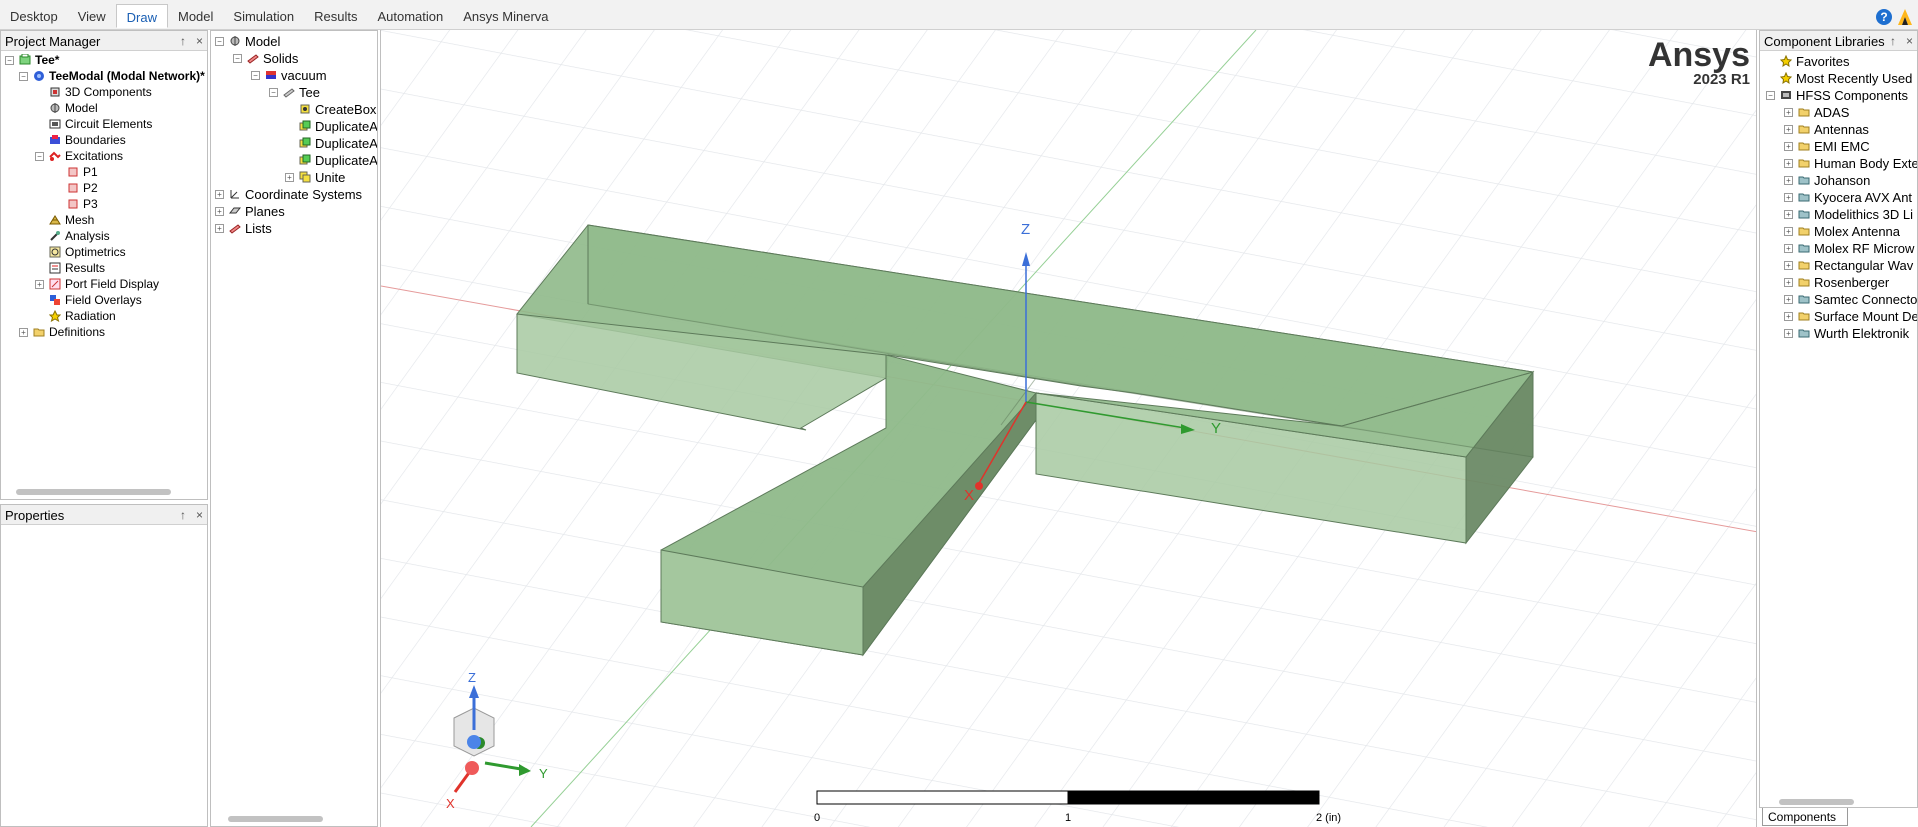 The width and height of the screenshot is (1918, 827). What do you see at coordinates (410, 17) in the screenshot?
I see `tab-automation: Automation` at bounding box center [410, 17].